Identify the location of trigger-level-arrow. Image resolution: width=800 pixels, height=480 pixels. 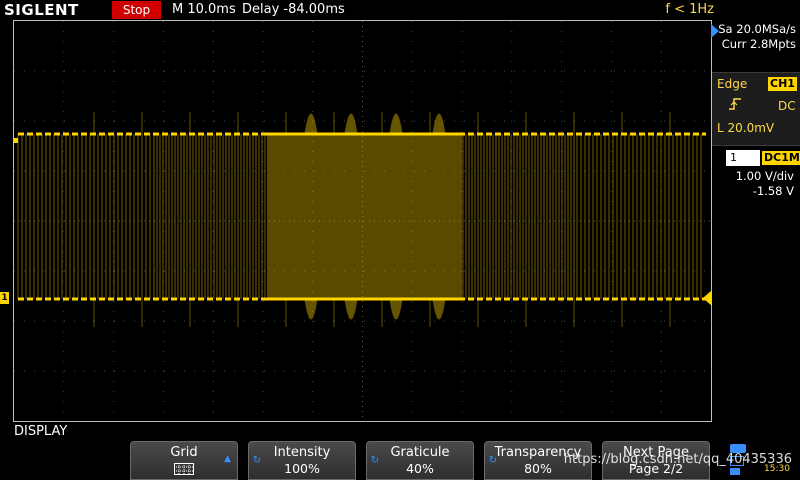
(707, 298).